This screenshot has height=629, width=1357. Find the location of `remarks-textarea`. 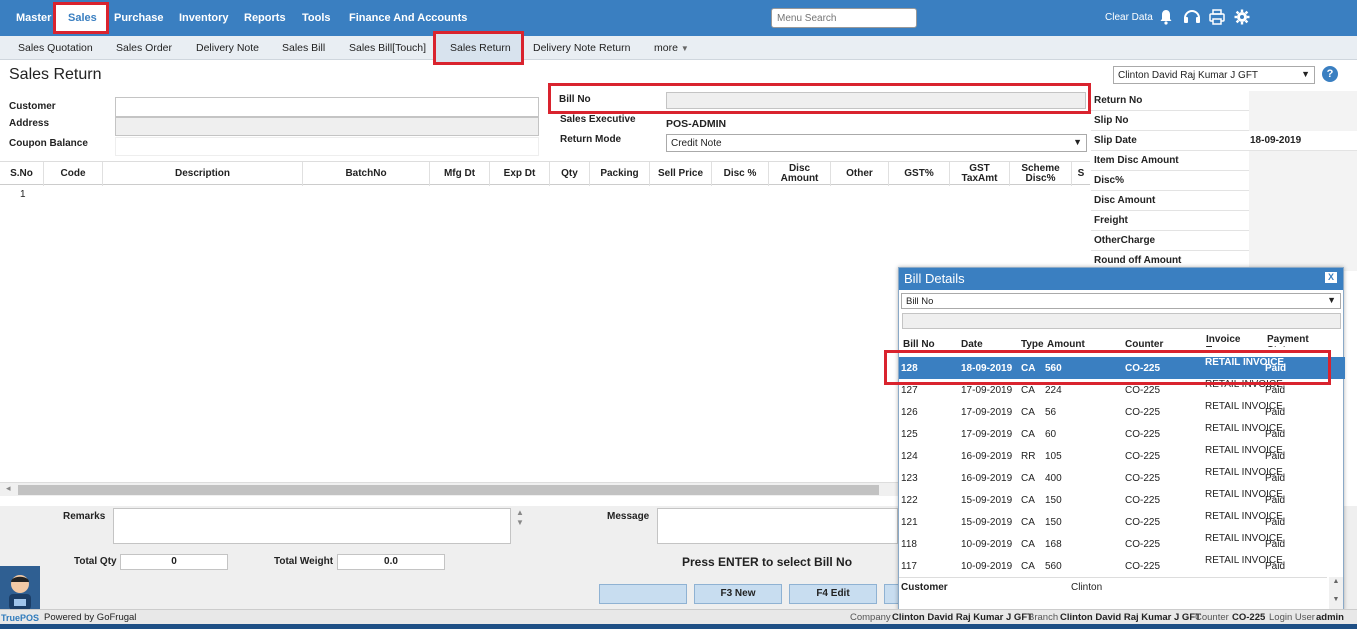

remarks-textarea is located at coordinates (312, 526).